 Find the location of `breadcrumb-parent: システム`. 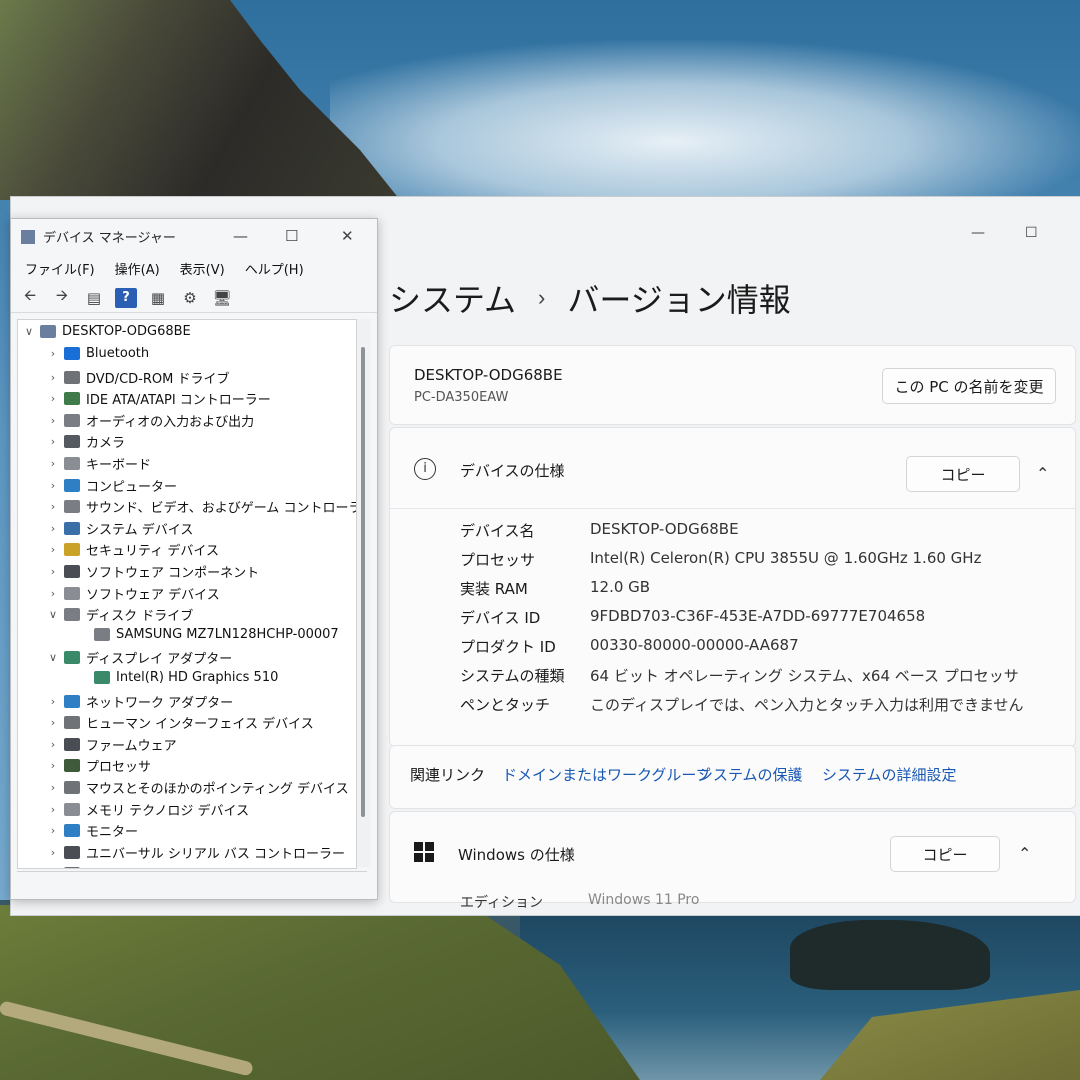

breadcrumb-parent: システム is located at coordinates (452, 298).